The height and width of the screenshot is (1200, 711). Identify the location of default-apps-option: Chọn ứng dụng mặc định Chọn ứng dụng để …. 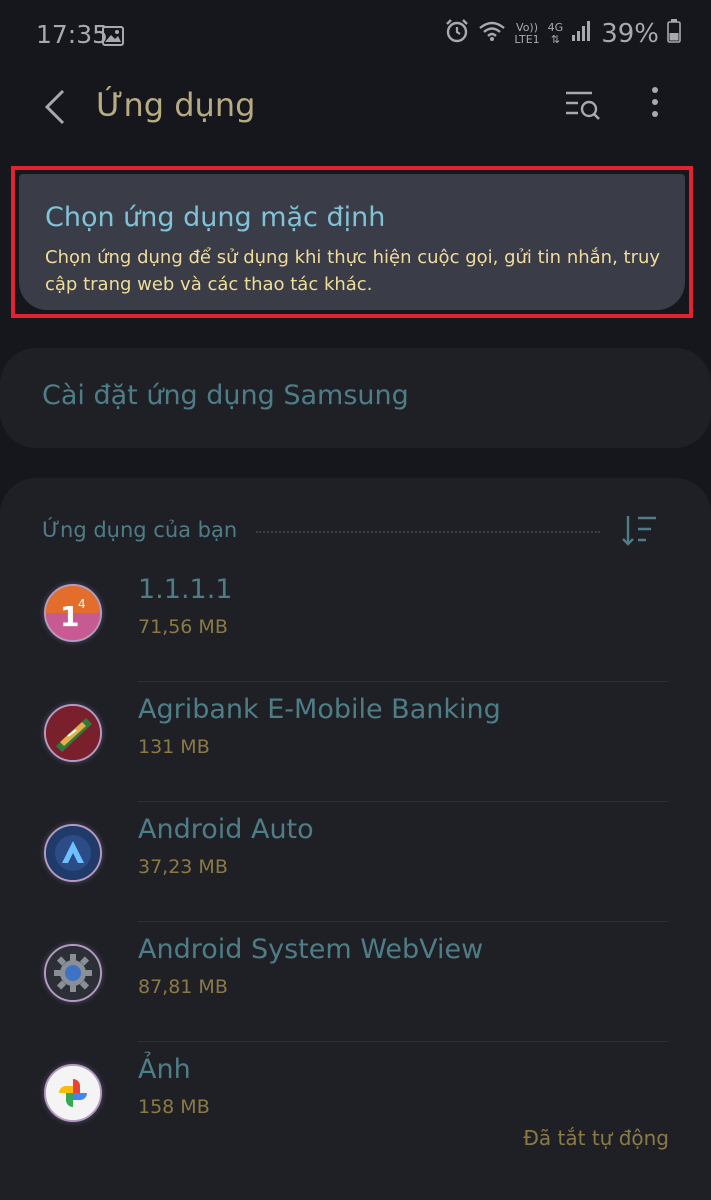
(352, 242).